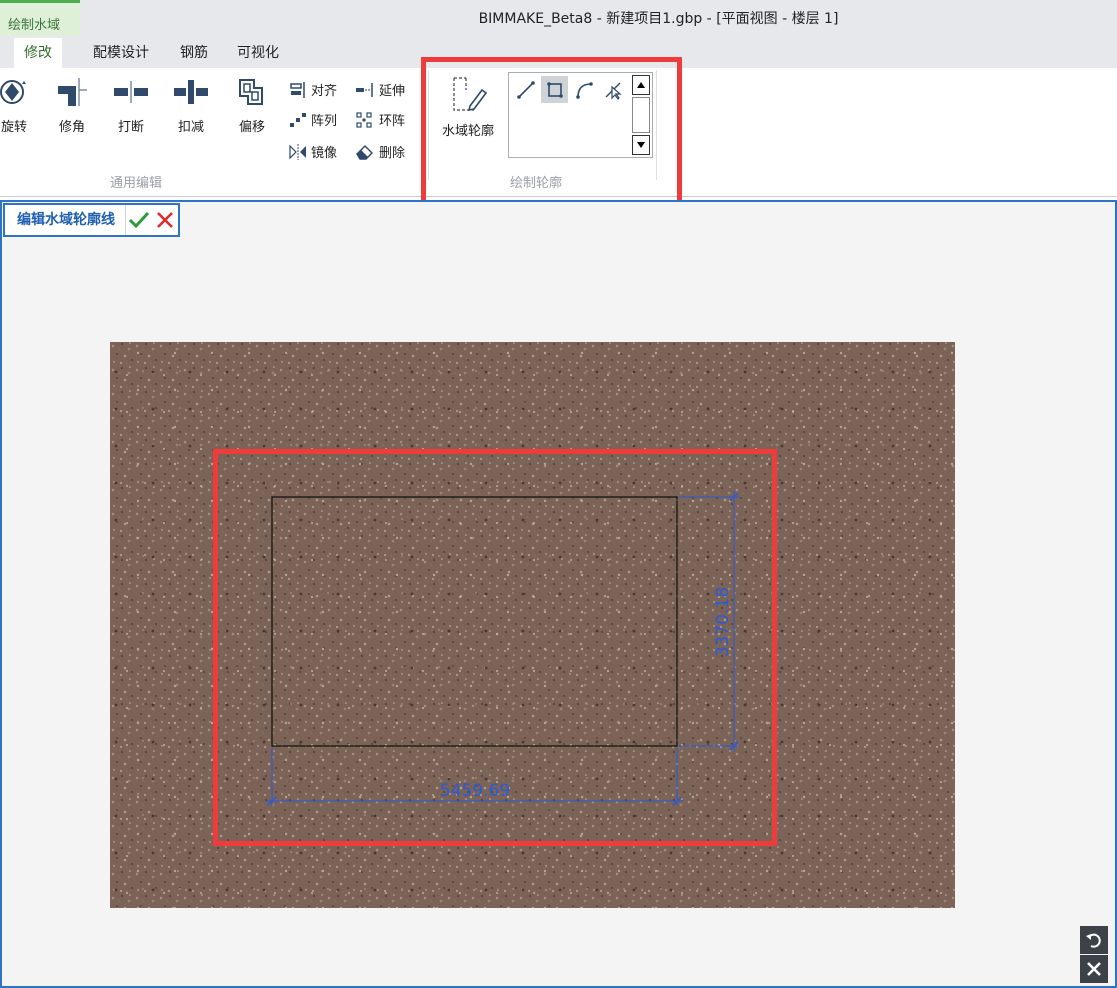 This screenshot has width=1117, height=988. I want to click on array-label: 阵列, so click(324, 121).